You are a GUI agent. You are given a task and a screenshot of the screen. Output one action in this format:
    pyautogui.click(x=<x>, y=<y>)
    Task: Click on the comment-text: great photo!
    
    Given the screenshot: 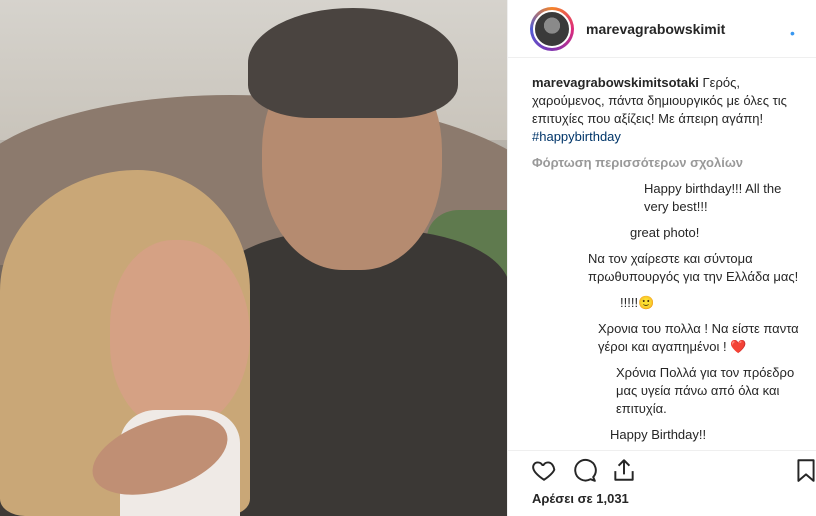 What is the action you would take?
    pyautogui.click(x=665, y=232)
    